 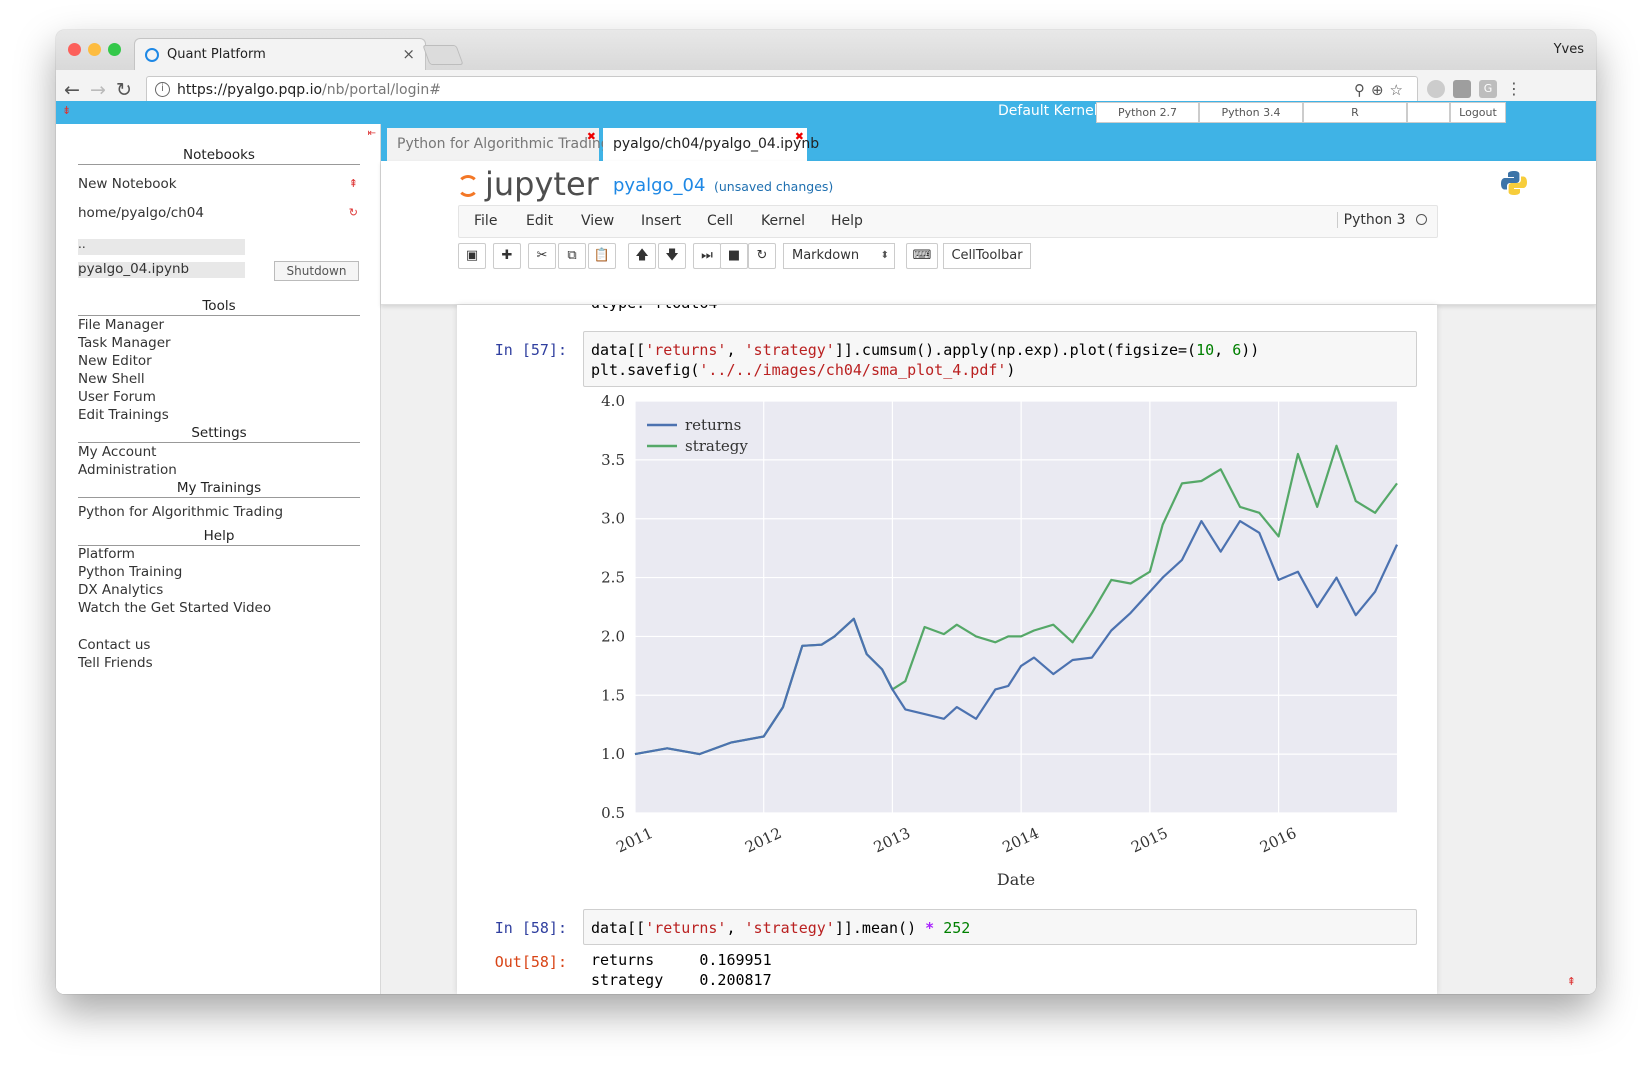 What do you see at coordinates (152, 55) in the screenshot?
I see `site-favicon-icon` at bounding box center [152, 55].